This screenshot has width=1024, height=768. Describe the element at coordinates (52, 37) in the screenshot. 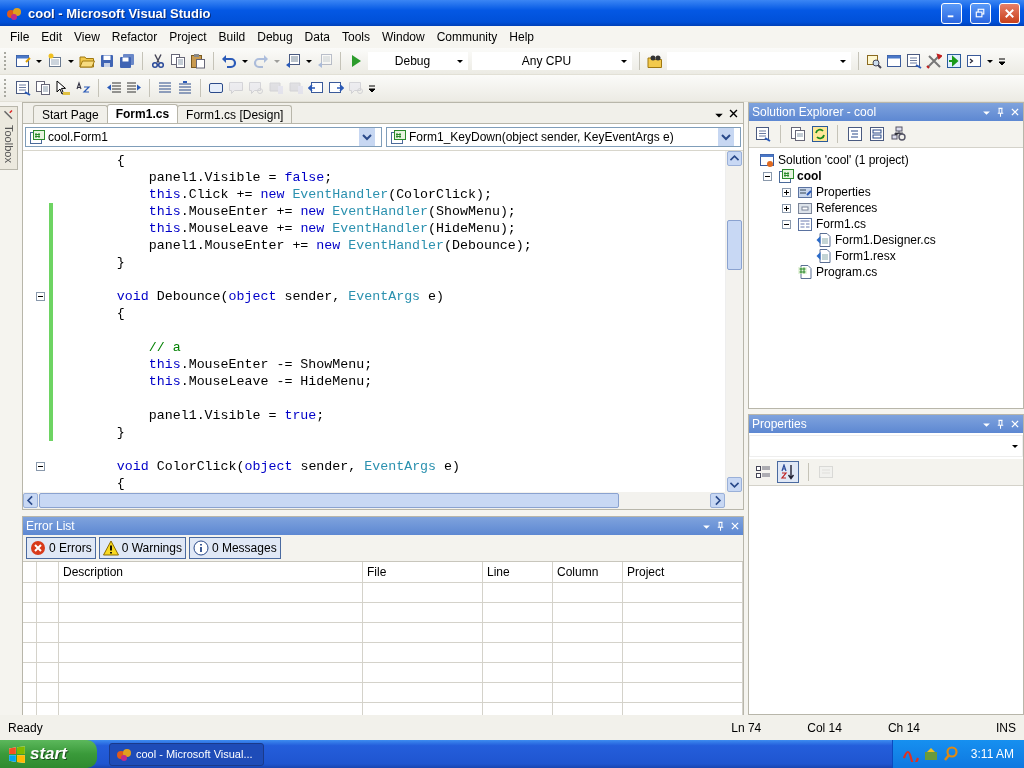

I see `menu-item: Edit` at that location.